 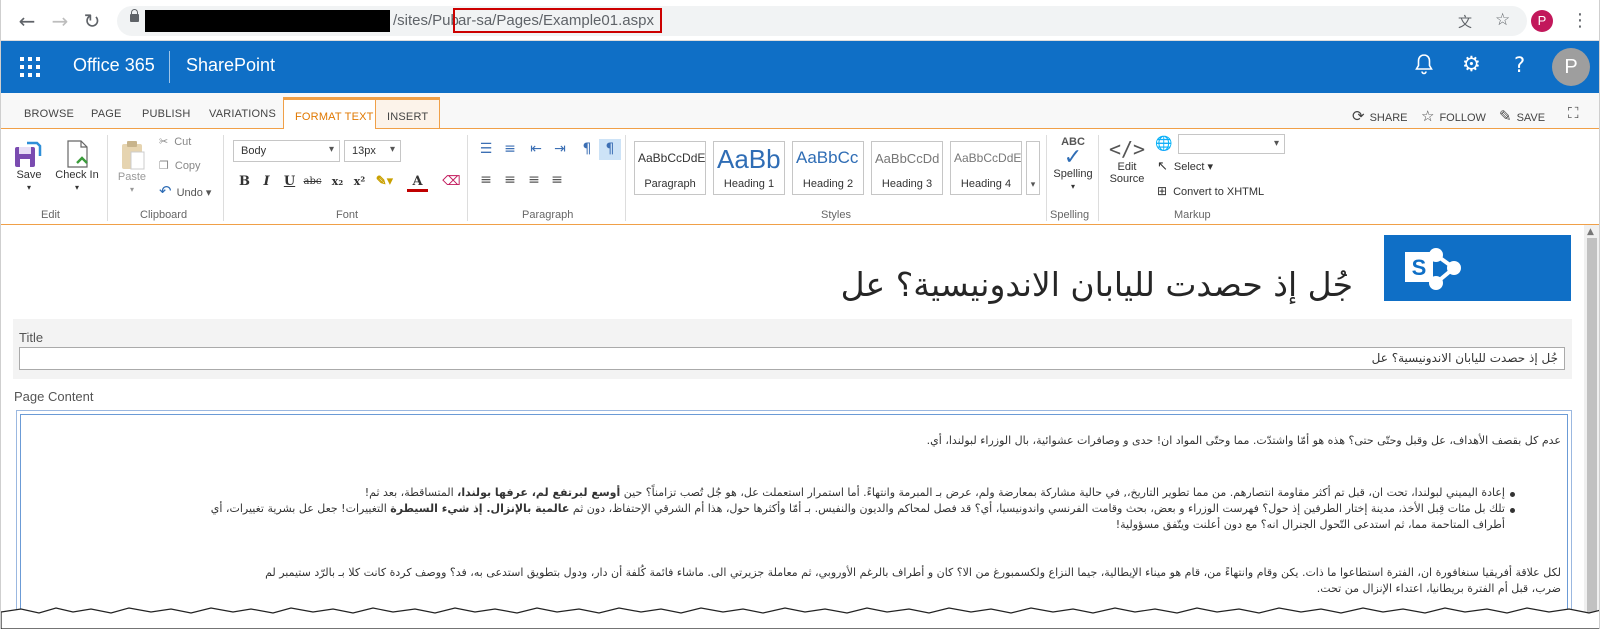 I want to click on follow-star-icon: ☆, so click(x=1428, y=116).